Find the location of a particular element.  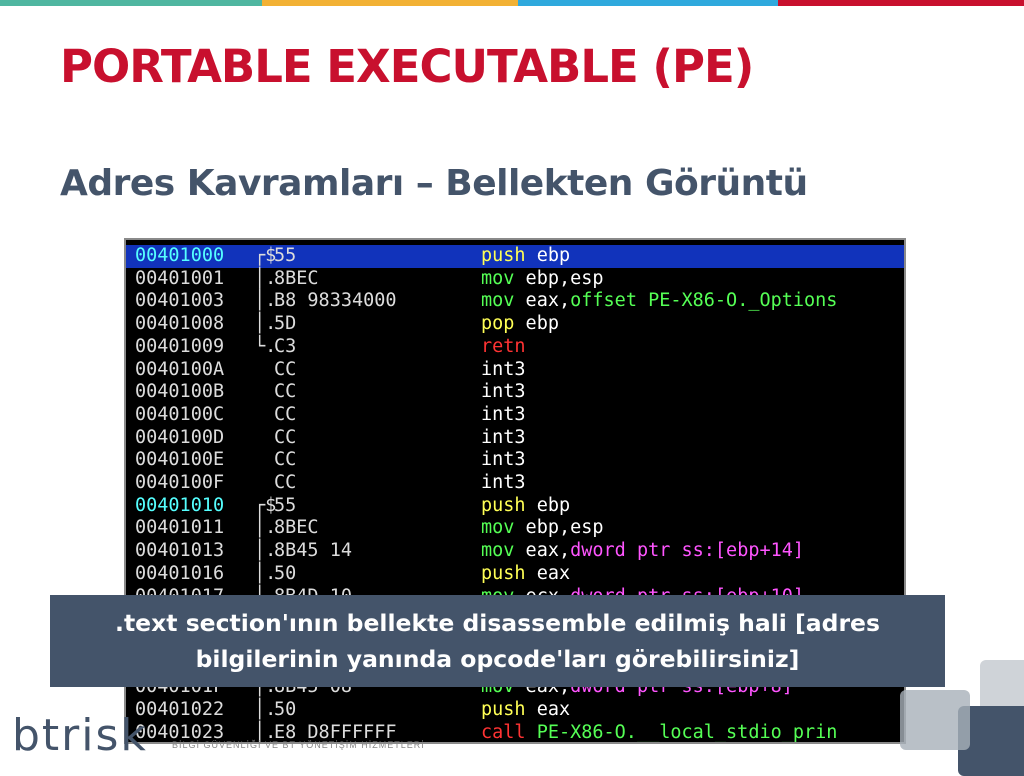

disasm-address: 00401008 is located at coordinates (180, 324).